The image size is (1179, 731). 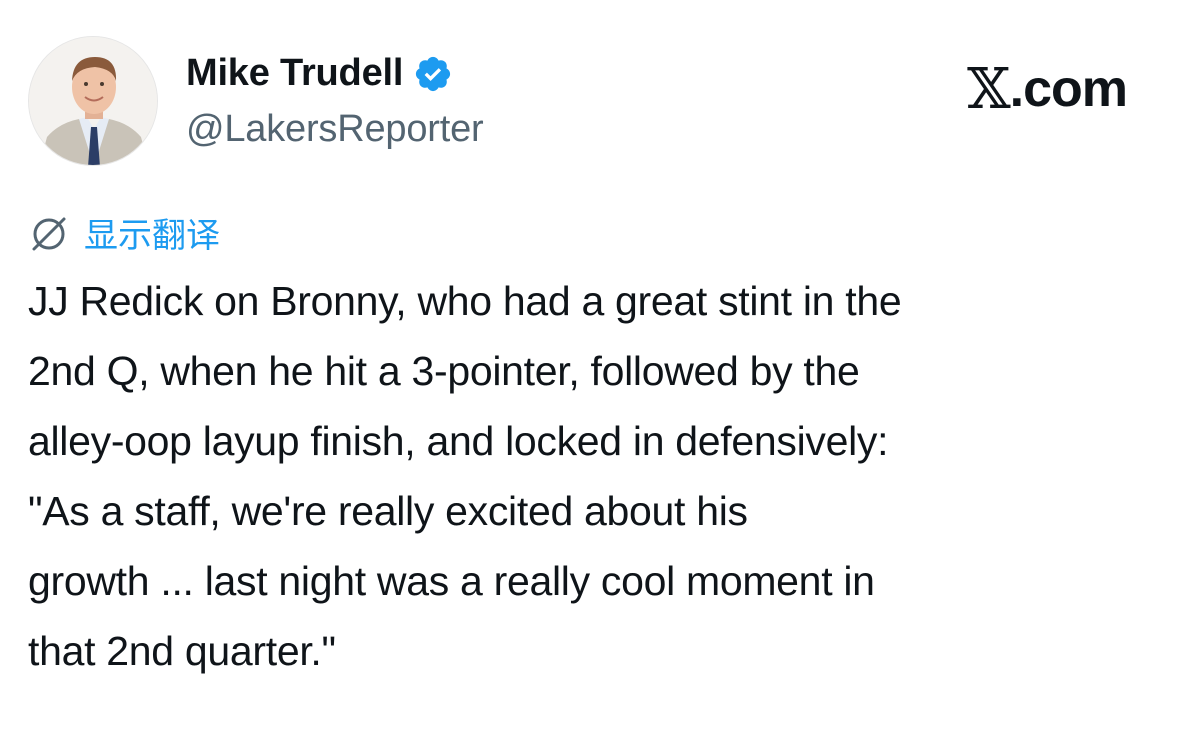 I want to click on author-name-row: Mike Trudell, so click(x=319, y=73).